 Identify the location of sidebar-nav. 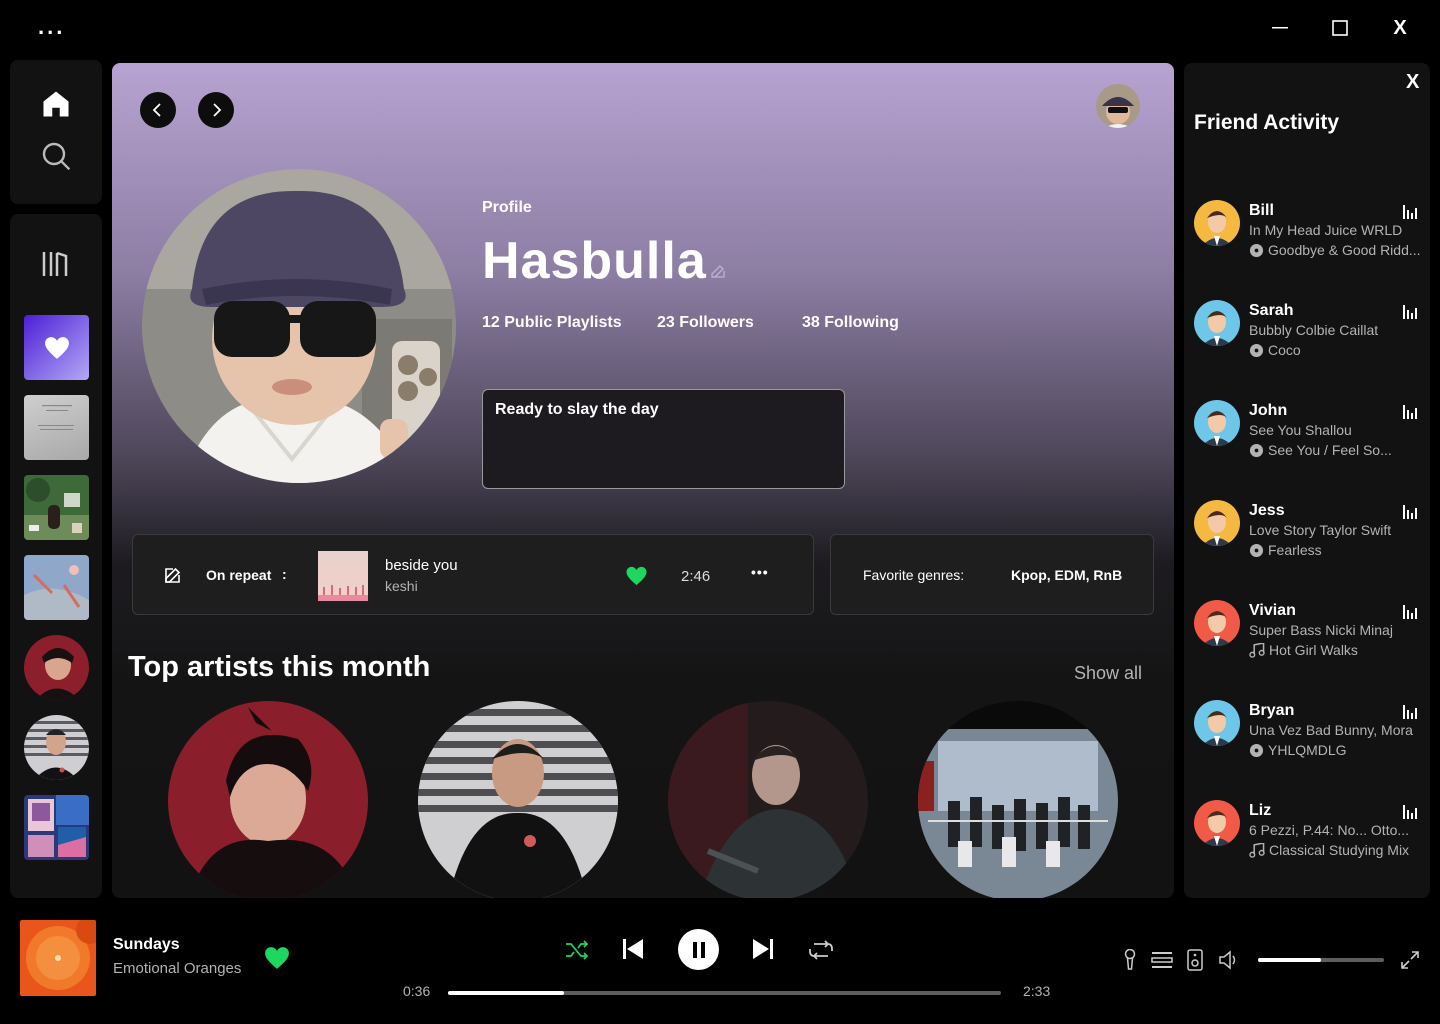
(56, 132).